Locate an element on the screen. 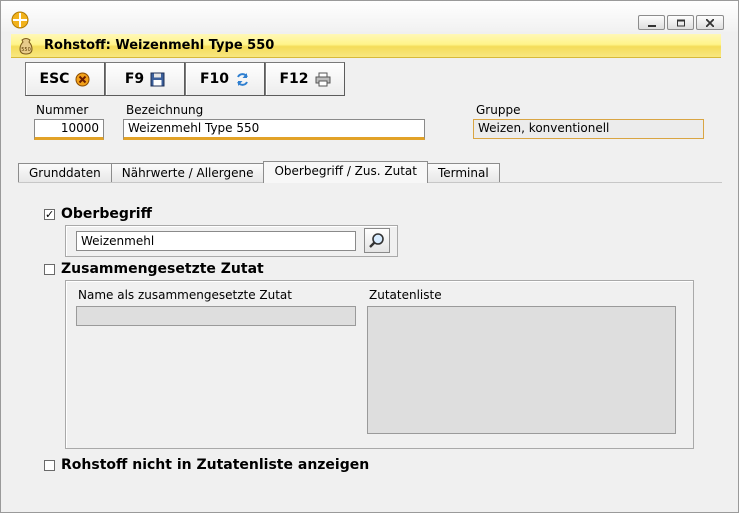  zusammengesetzt-checkbox is located at coordinates (49, 269).